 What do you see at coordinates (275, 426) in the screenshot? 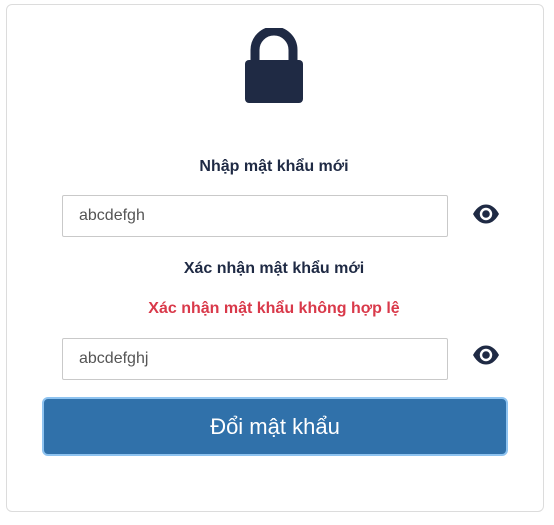
I see `change-password-button: Đổi mật khẩu` at bounding box center [275, 426].